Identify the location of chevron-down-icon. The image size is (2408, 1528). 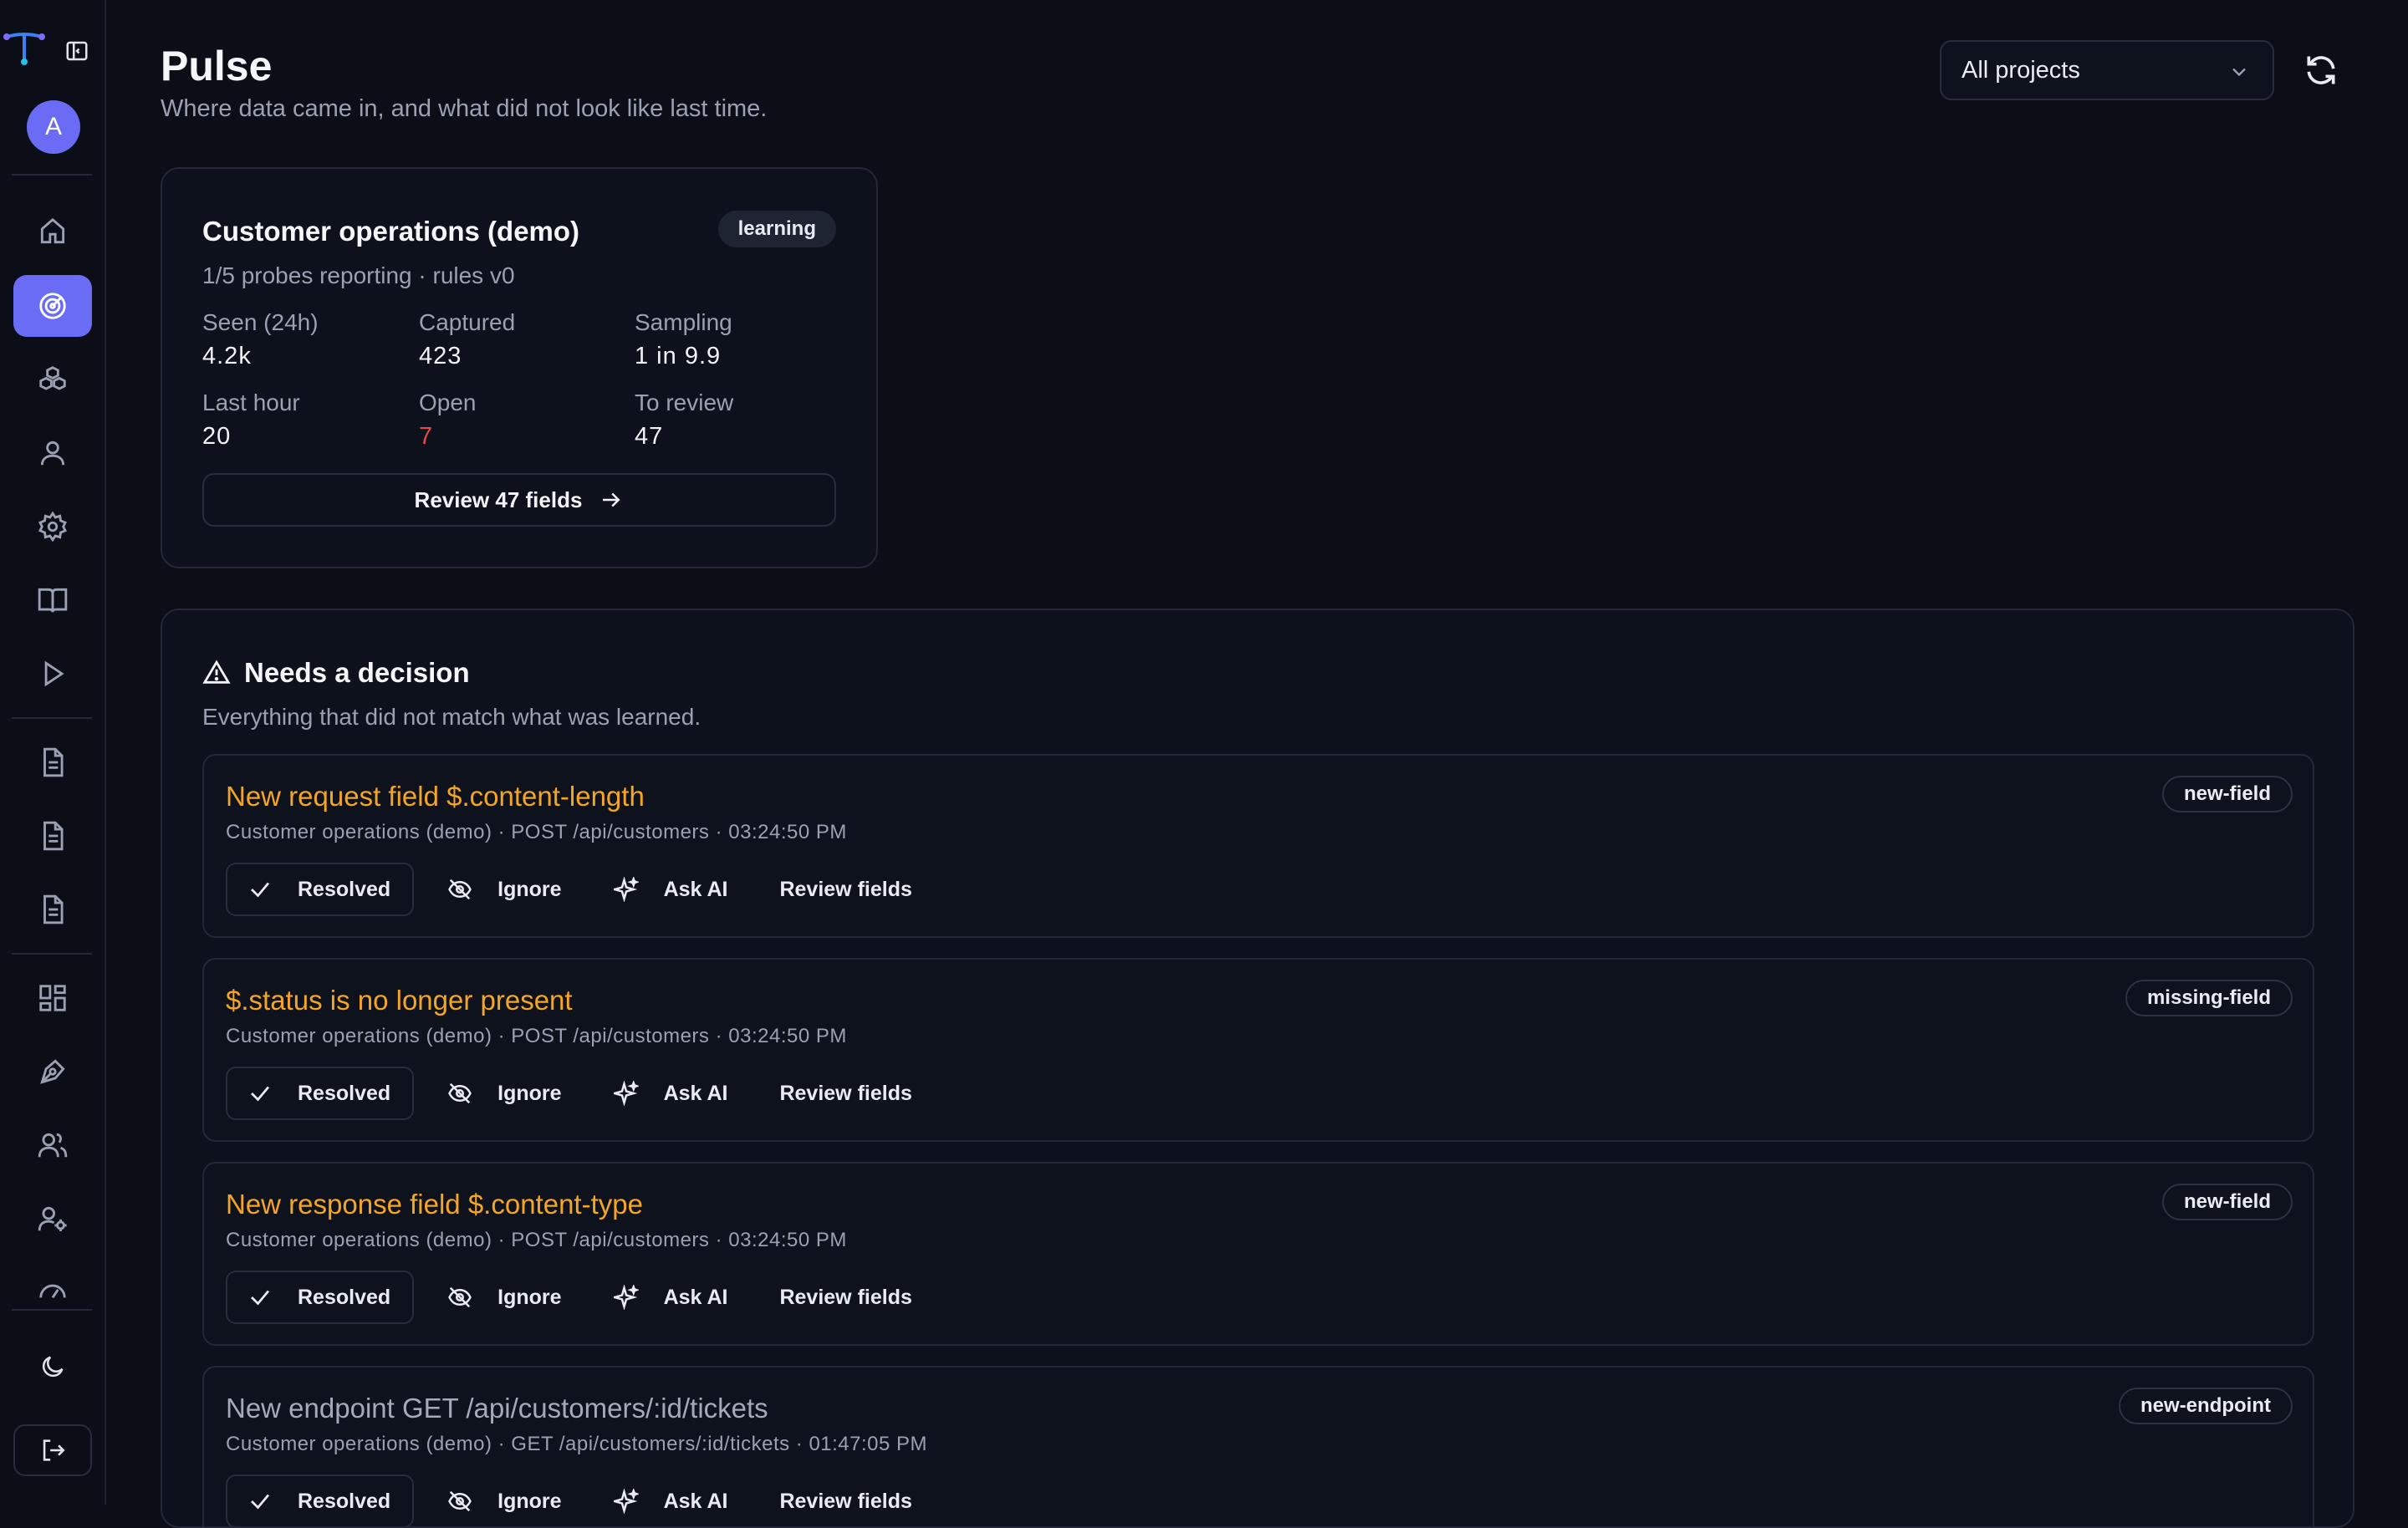
(2239, 72).